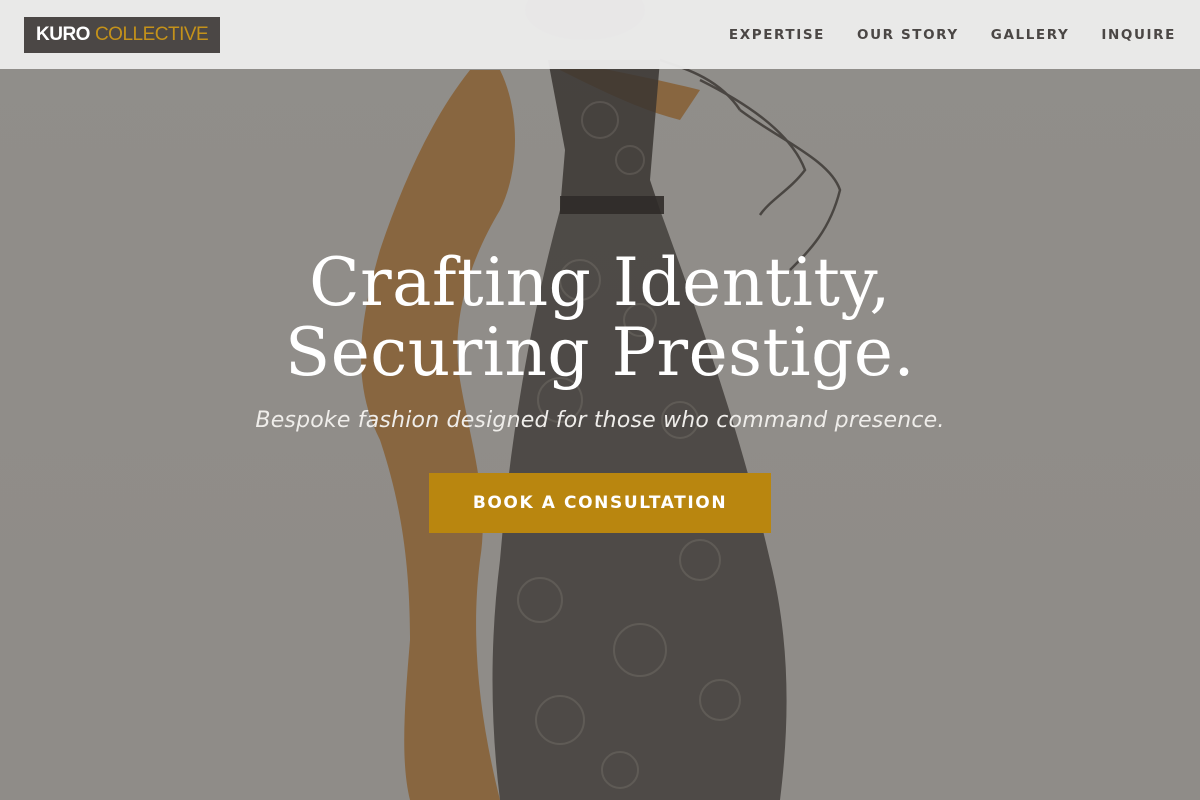 Image resolution: width=1200 pixels, height=800 pixels. Describe the element at coordinates (600, 282) in the screenshot. I see `headline-line-1: Crafting Identity,` at that location.